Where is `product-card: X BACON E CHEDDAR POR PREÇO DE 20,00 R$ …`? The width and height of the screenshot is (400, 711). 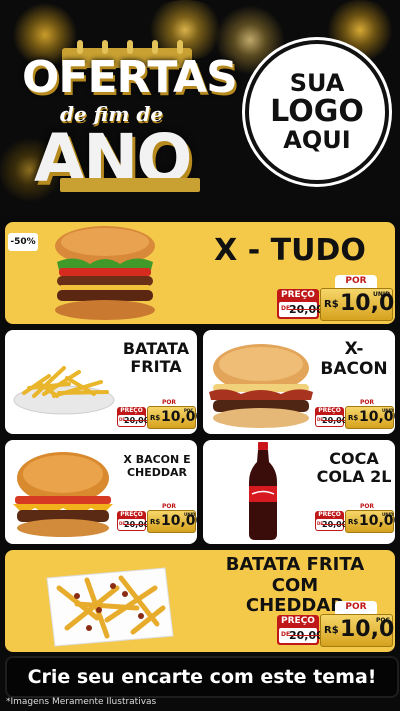 product-card: X BACON E CHEDDAR POR PREÇO DE 20,00 R$ … is located at coordinates (101, 492).